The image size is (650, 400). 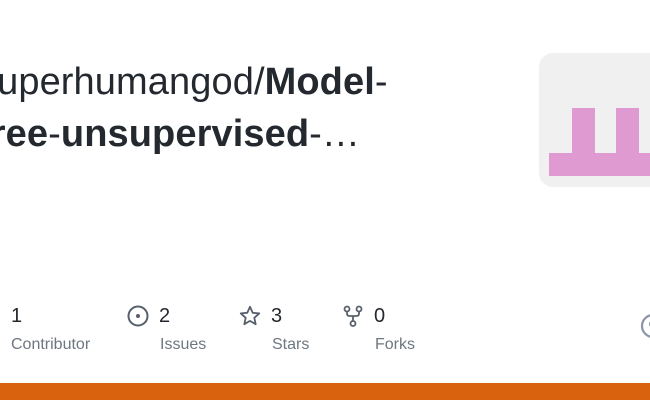 I want to click on stat-issues: 2 Issues, so click(x=166, y=328).